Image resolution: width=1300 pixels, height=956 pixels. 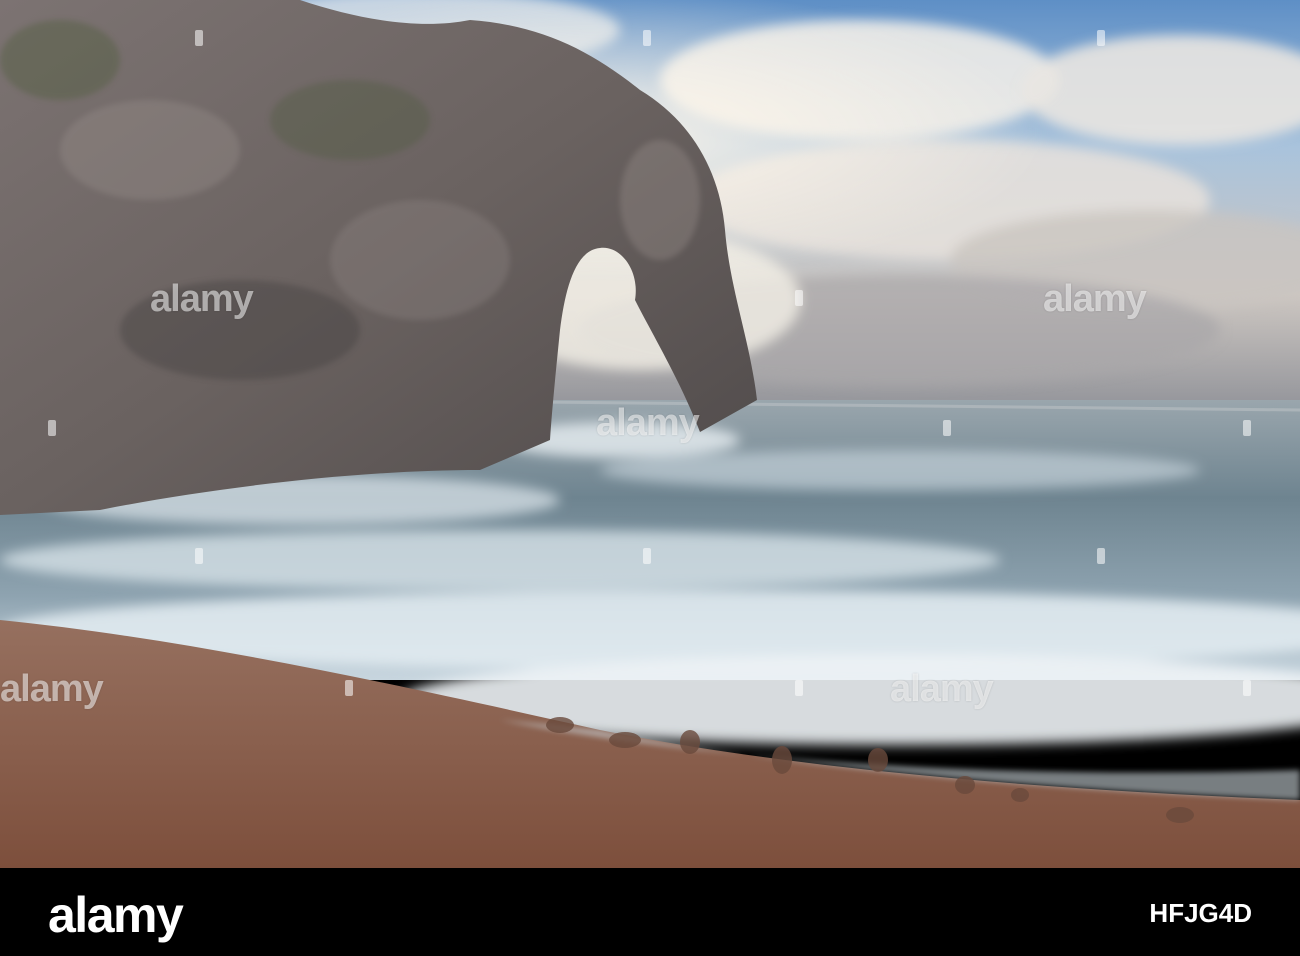 What do you see at coordinates (1200, 913) in the screenshot?
I see `image-id: HFJG4D` at bounding box center [1200, 913].